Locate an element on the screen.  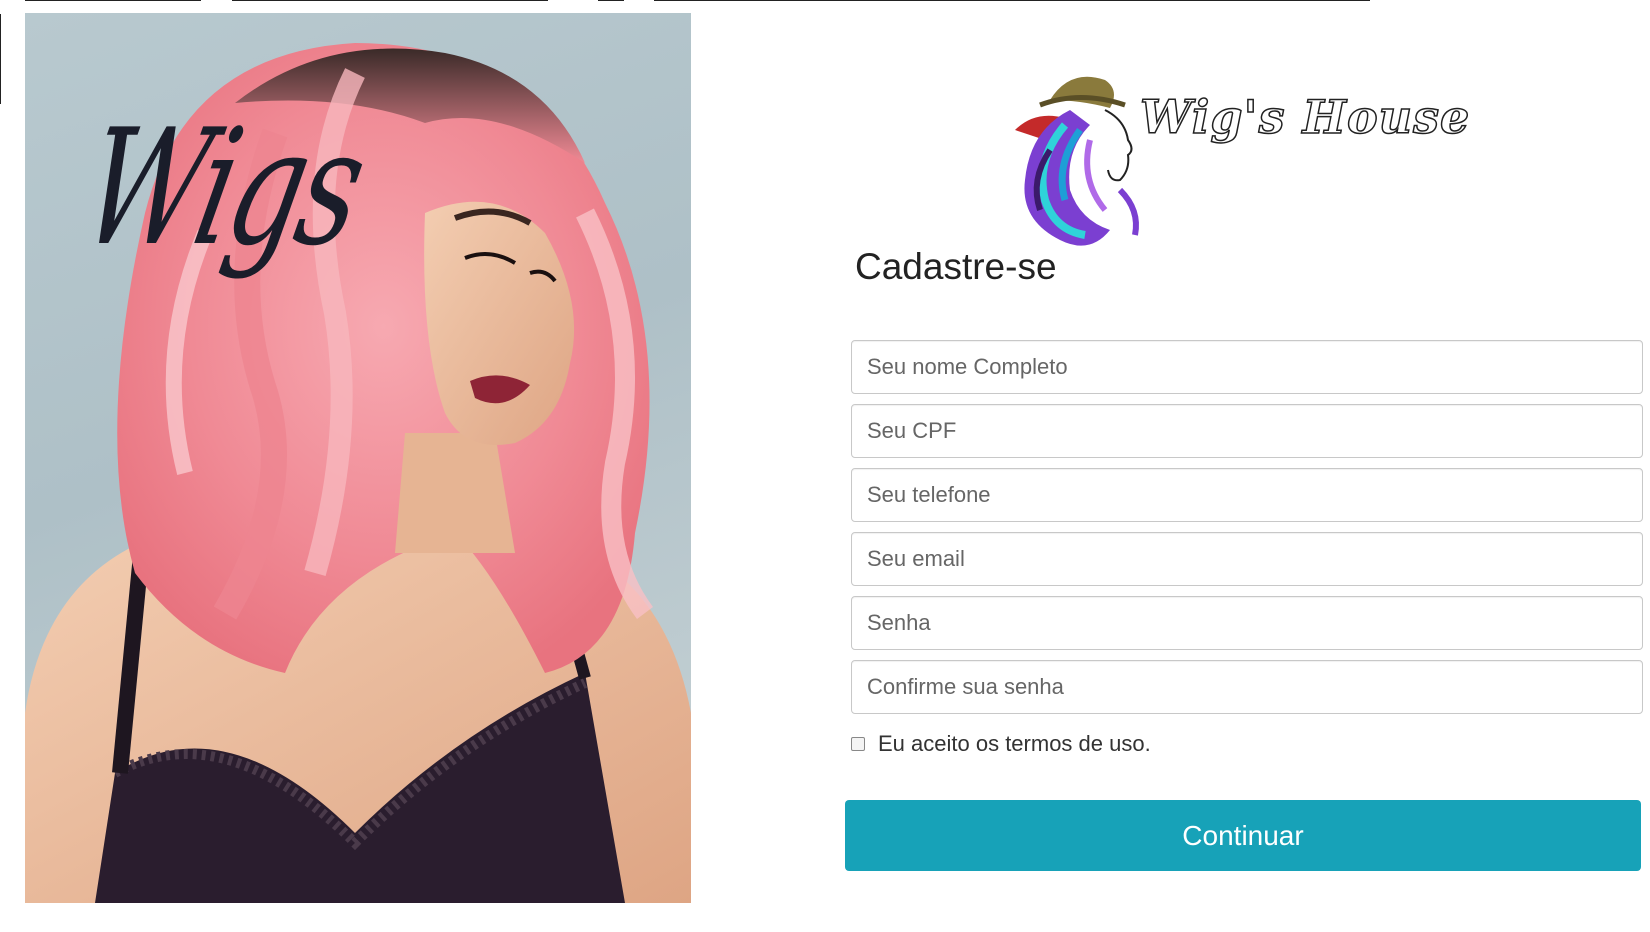
left-rule is located at coordinates (0, 59).